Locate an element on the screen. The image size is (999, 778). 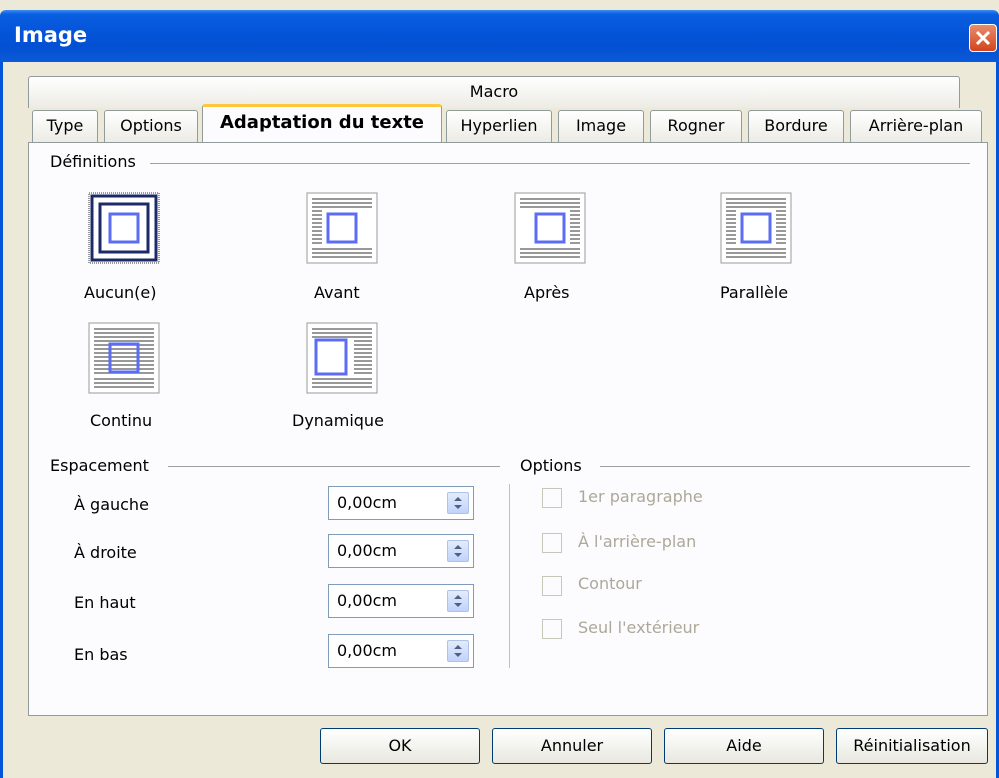
wrap-through-label: Continu is located at coordinates (121, 420).